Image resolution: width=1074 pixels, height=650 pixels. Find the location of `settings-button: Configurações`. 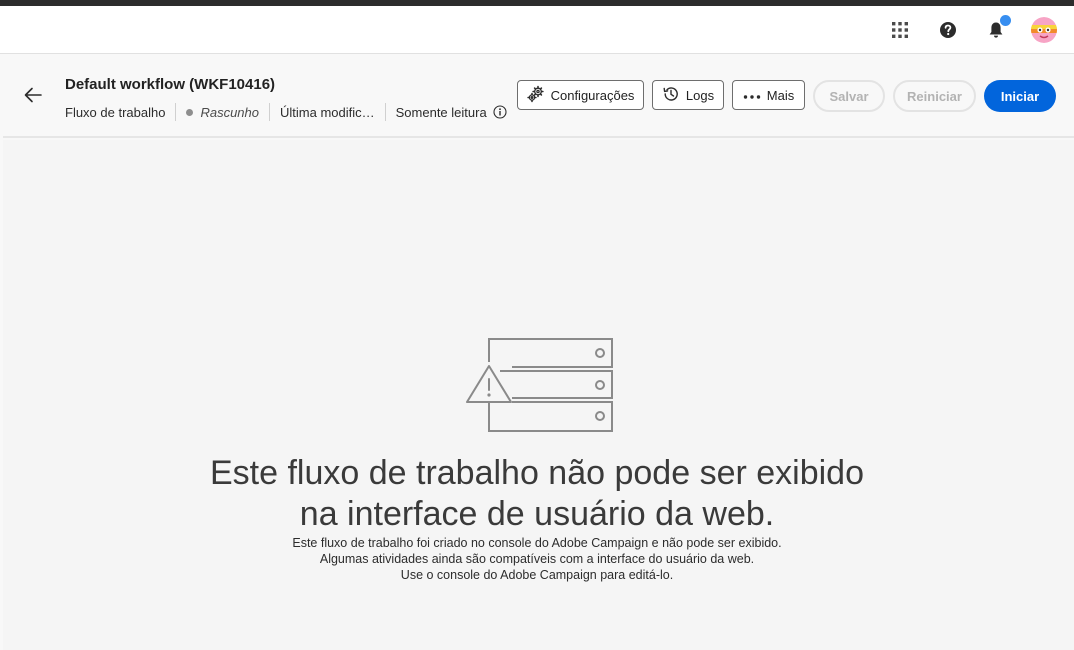

settings-button: Configurações is located at coordinates (580, 95).